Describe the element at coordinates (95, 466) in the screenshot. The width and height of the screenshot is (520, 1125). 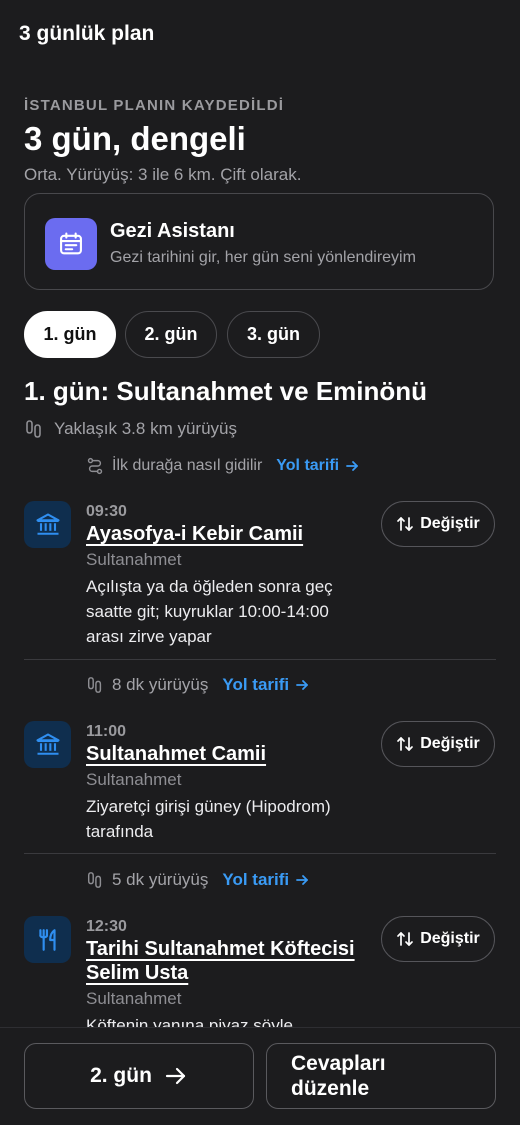
I see `route-icon` at that location.